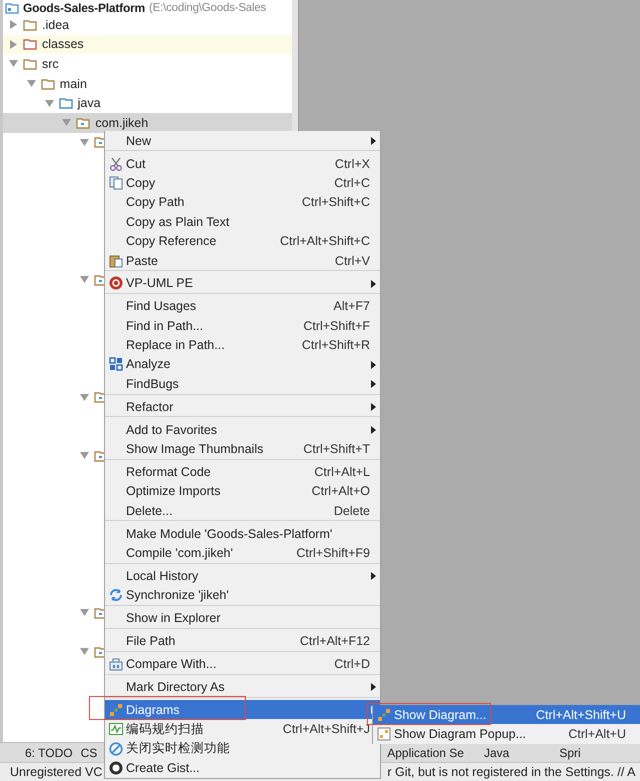 Image resolution: width=640 pixels, height=781 pixels. What do you see at coordinates (242, 222) in the screenshot?
I see `menu-item: Copy as Plain Text` at bounding box center [242, 222].